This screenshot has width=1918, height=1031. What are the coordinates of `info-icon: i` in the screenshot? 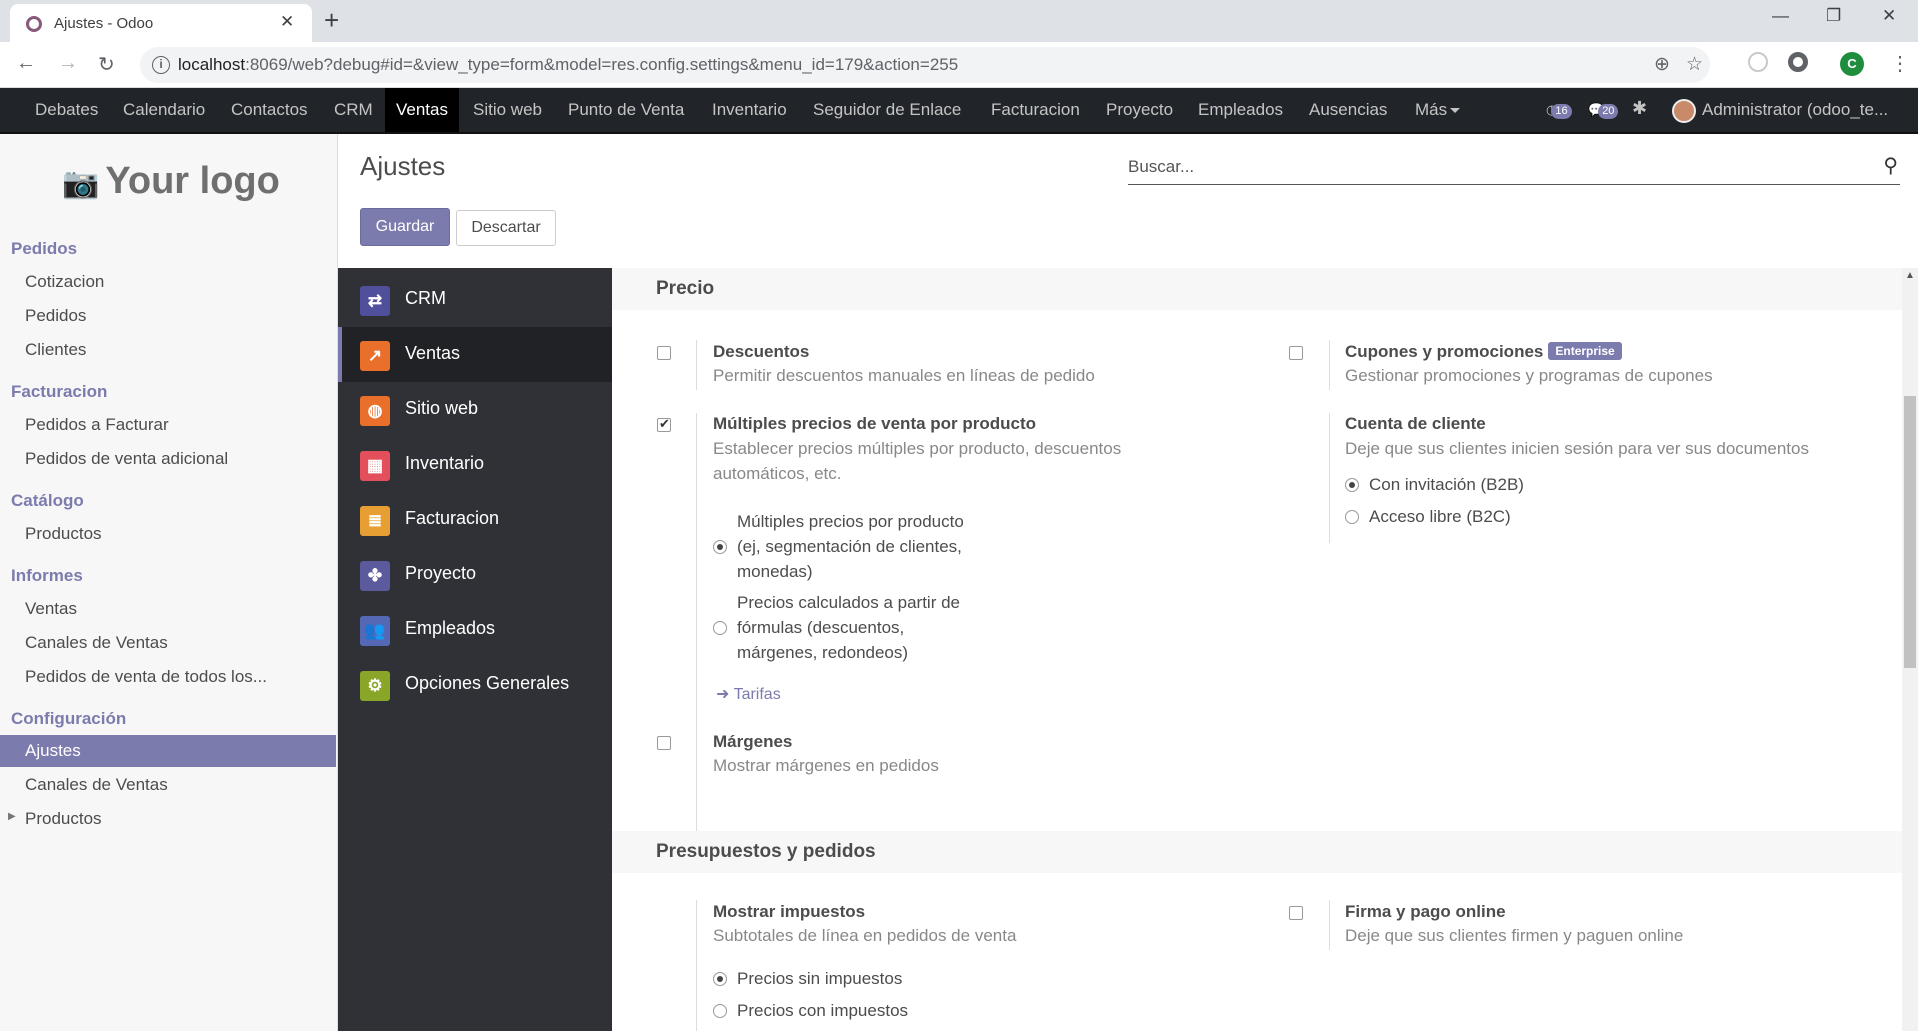 It's located at (161, 65).